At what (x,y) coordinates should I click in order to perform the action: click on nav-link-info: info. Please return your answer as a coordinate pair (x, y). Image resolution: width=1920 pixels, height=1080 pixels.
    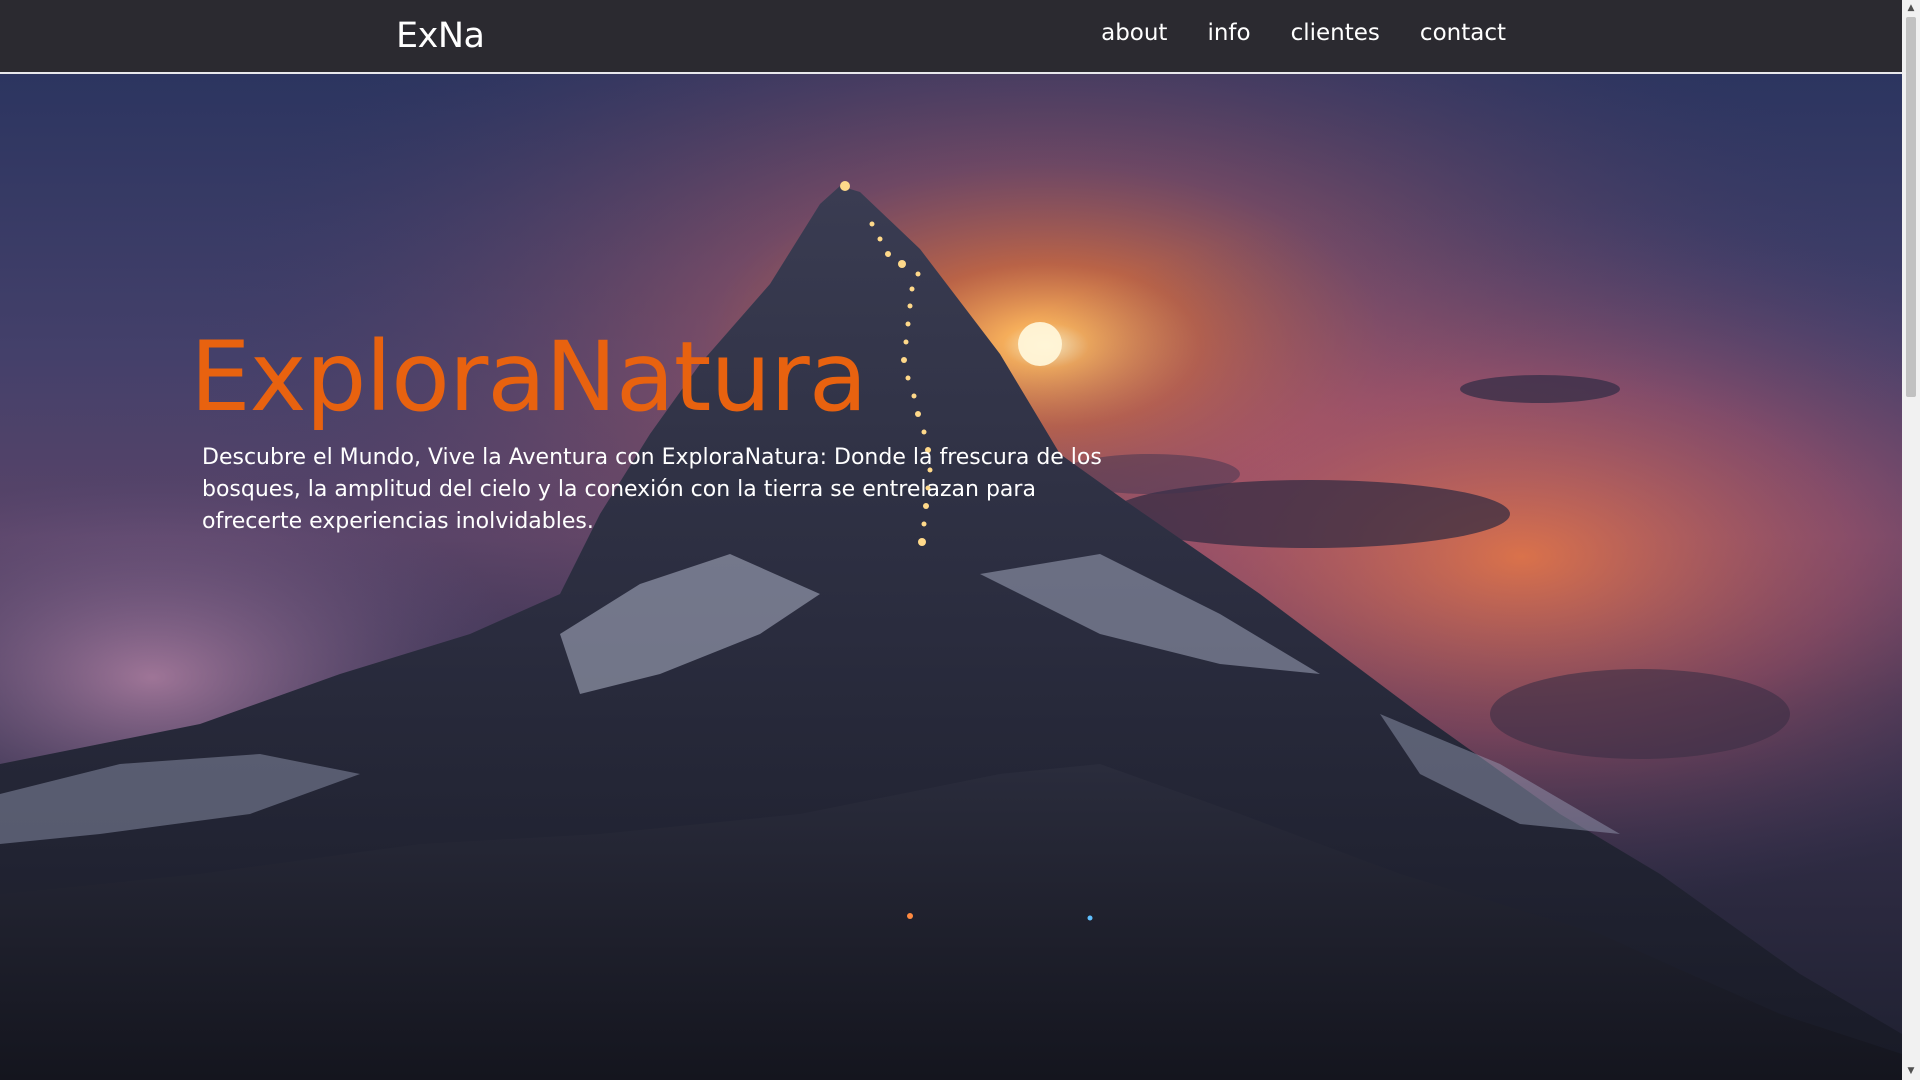
    Looking at the image, I should click on (1228, 33).